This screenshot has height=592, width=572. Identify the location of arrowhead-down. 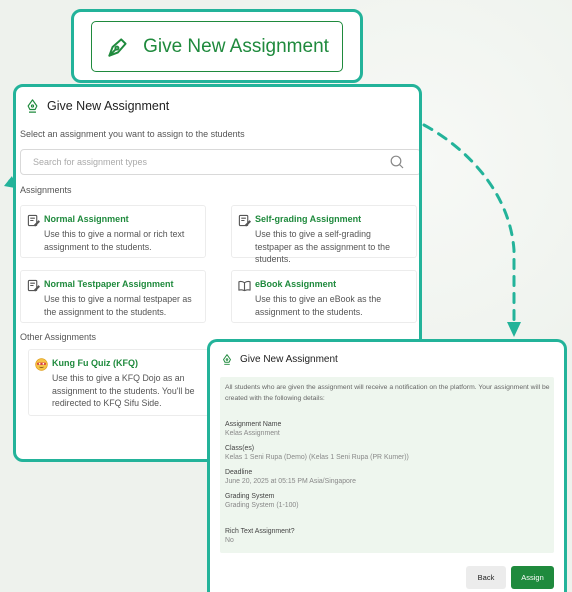
(514, 329).